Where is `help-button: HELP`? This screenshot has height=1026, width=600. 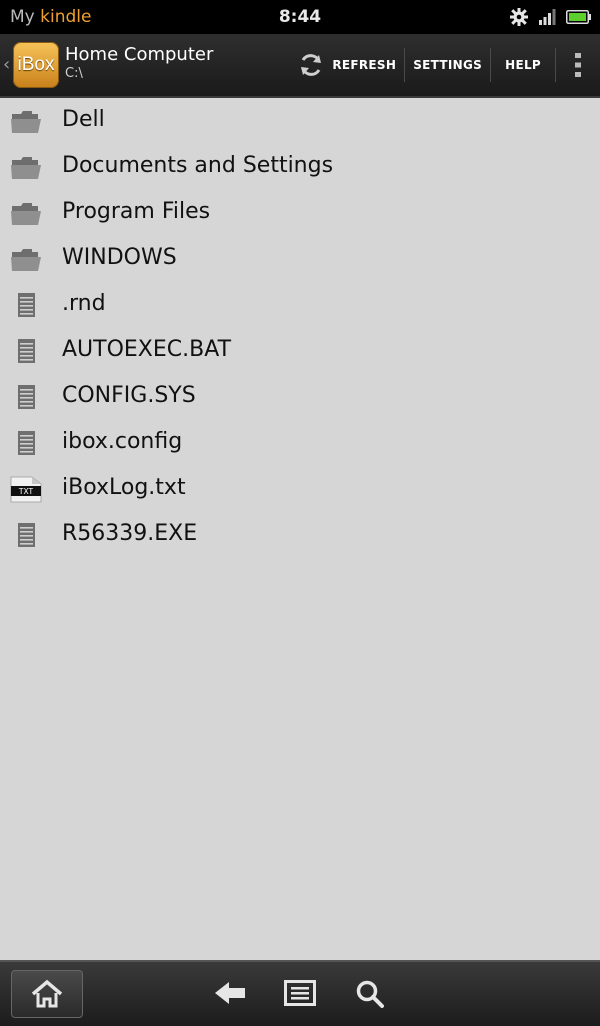
help-button: HELP is located at coordinates (523, 65).